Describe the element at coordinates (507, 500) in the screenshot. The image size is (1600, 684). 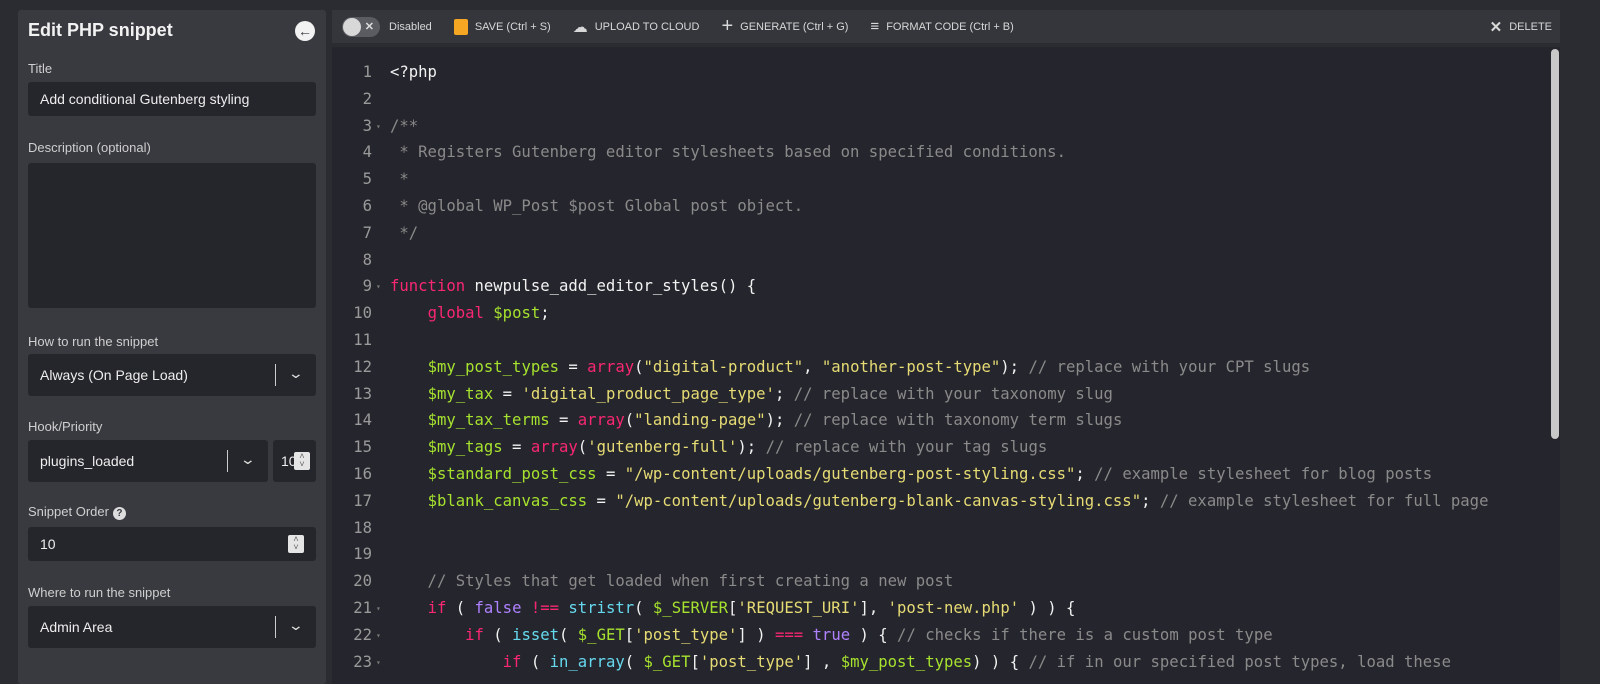
I see `code-token: $blank_canvas_css` at that location.